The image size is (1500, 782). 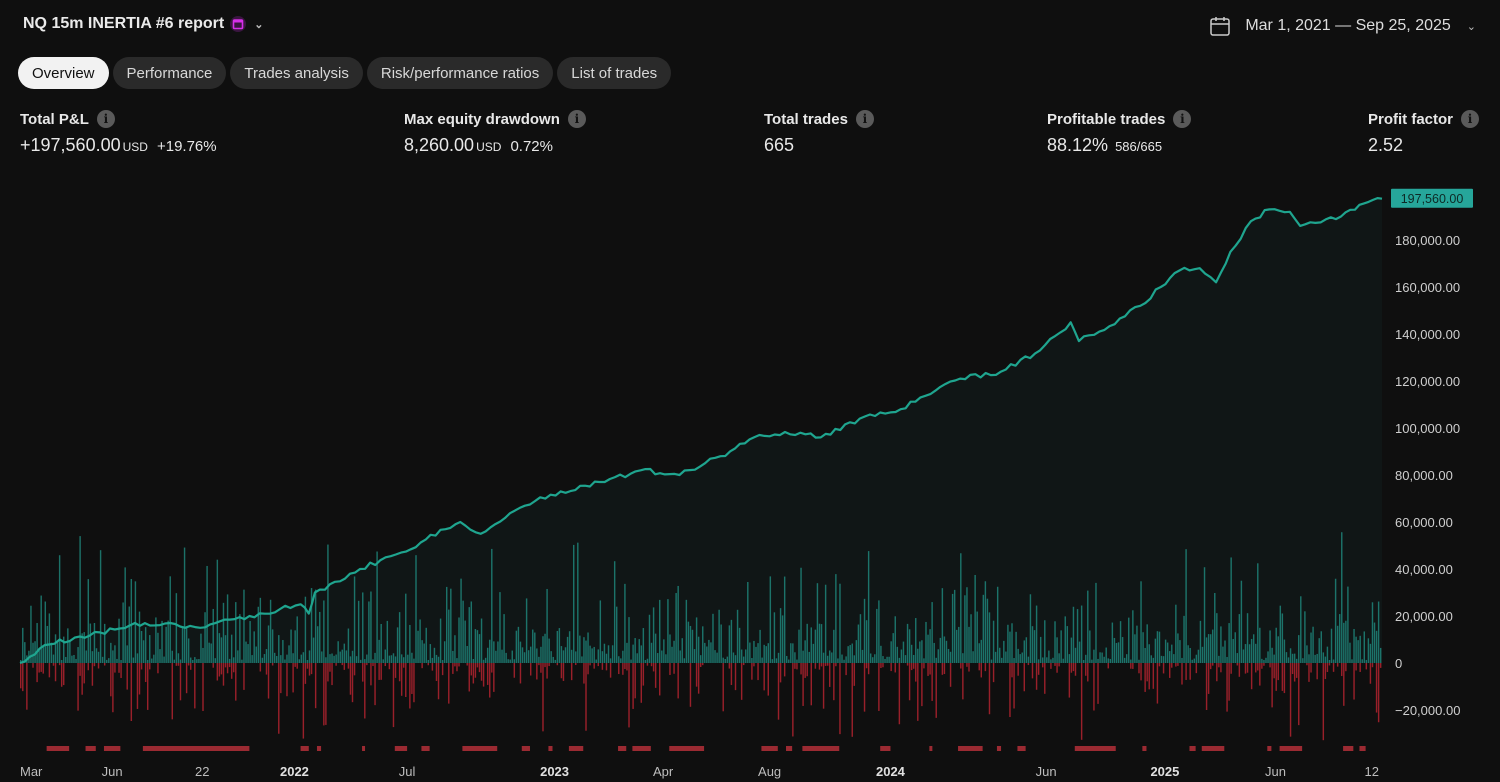 What do you see at coordinates (1398, 663) in the screenshot?
I see `y-tick-label: 0` at bounding box center [1398, 663].